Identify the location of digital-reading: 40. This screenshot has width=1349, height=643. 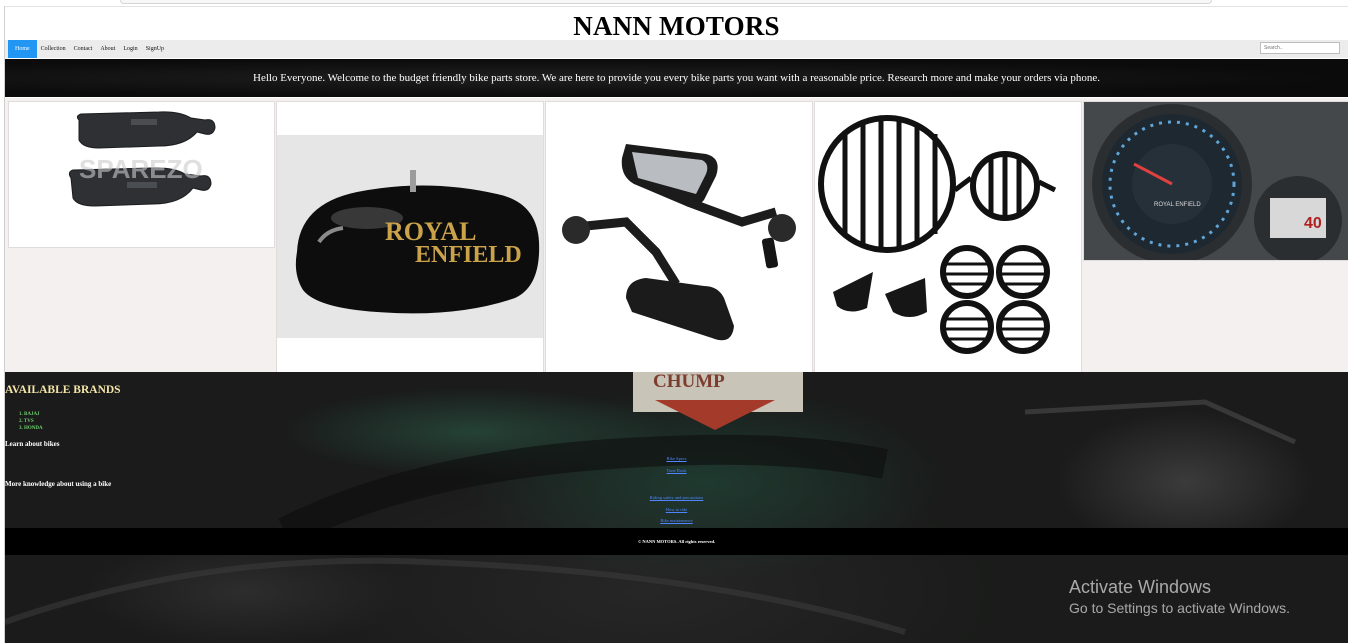
(1313, 223).